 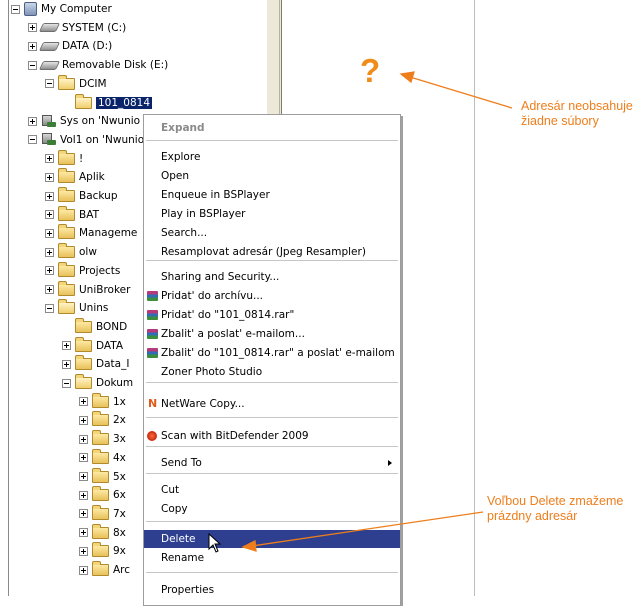 What do you see at coordinates (367, 529) in the screenshot?
I see `arrow-to-delete-item` at bounding box center [367, 529].